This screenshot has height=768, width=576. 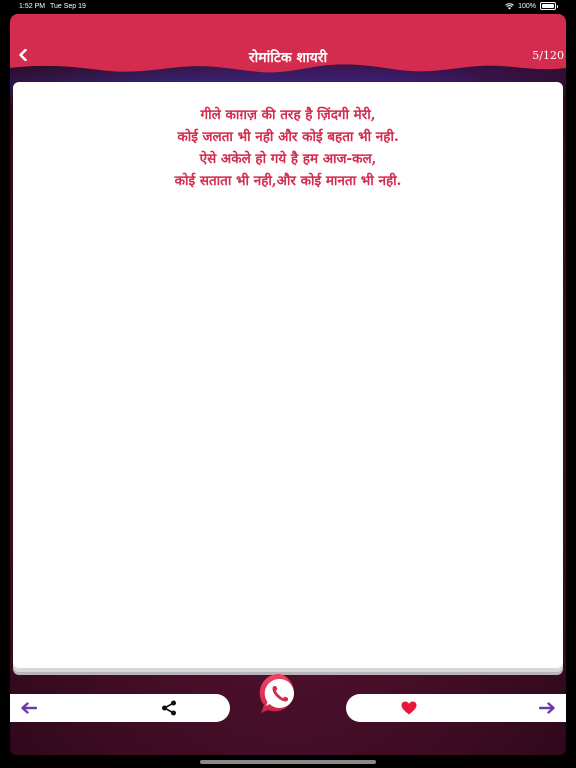 I want to click on home-indicator, so click(x=288, y=762).